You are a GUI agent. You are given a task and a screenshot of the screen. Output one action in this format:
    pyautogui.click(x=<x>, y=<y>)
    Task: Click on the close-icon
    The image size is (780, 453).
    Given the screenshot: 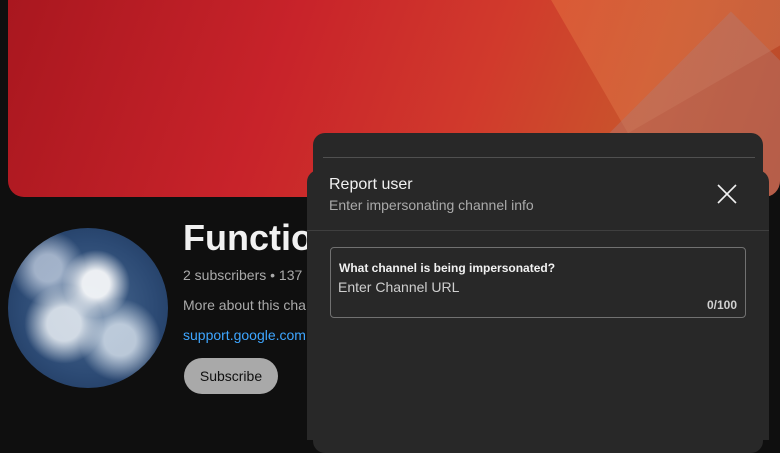 What is the action you would take?
    pyautogui.click(x=727, y=194)
    